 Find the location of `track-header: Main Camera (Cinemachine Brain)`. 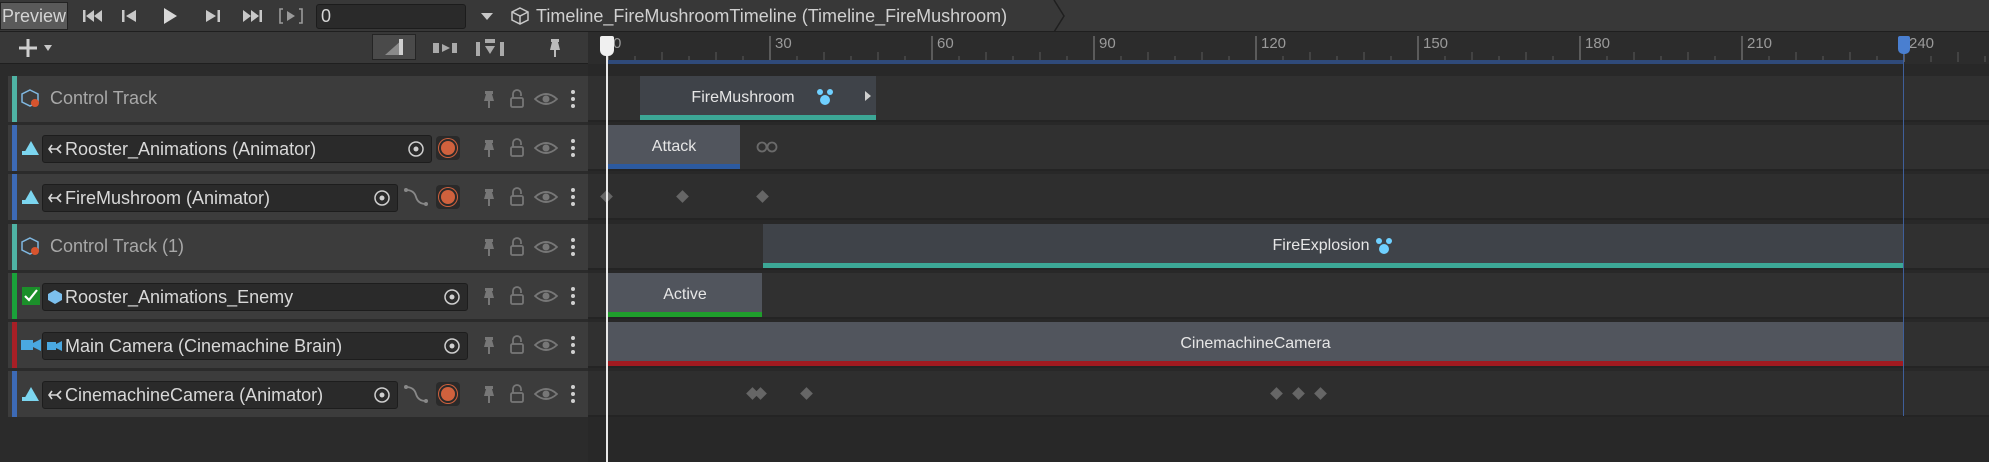

track-header: Main Camera (Cinemachine Brain) is located at coordinates (298, 345).